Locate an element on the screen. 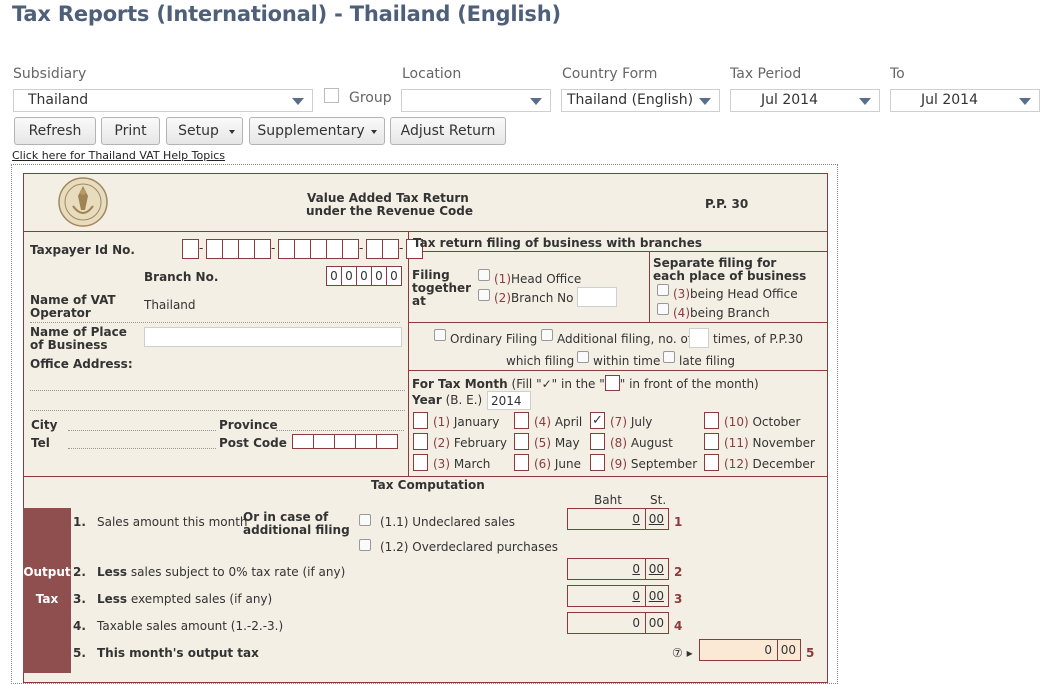 This screenshot has width=1046, height=684. ordinary-filing-checkbox is located at coordinates (440, 335).